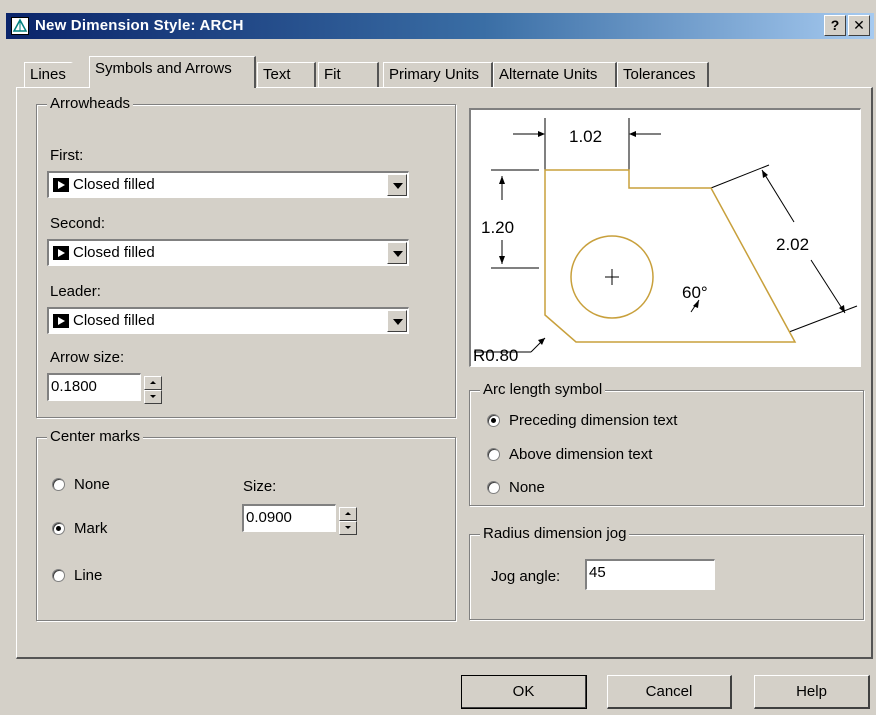 This screenshot has width=876, height=715. I want to click on arrow-size-stepper, so click(153, 390).